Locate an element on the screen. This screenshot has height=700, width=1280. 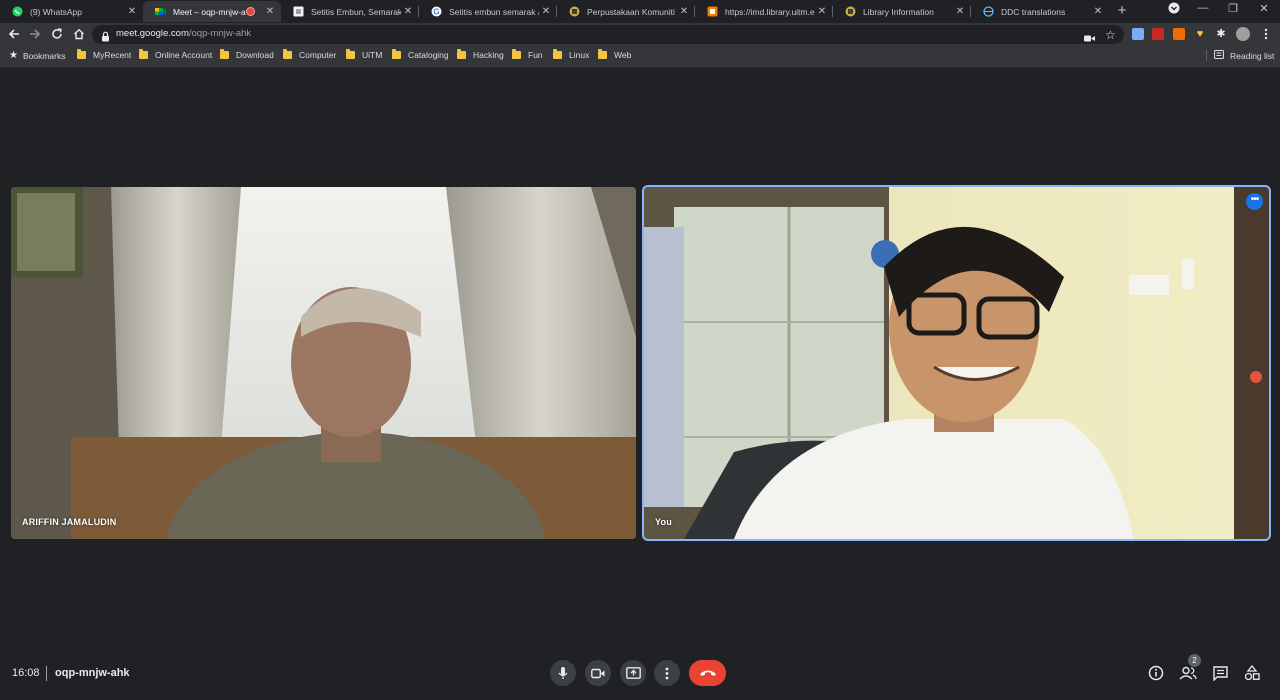
bookmark-folder-uitm: UiTM is located at coordinates (364, 54).